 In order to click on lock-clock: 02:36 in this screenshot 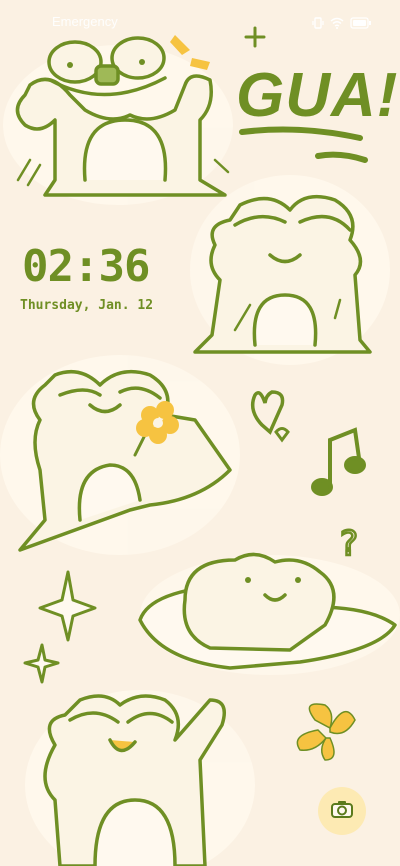, I will do `click(86, 266)`.